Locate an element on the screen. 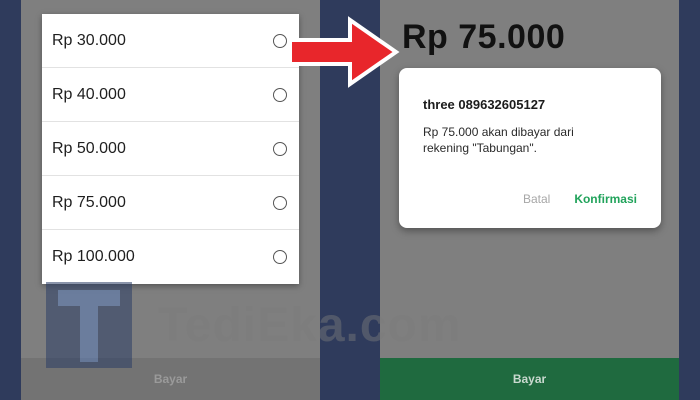 The width and height of the screenshot is (700, 400). option-item: Rp 50.000 is located at coordinates (170, 149).